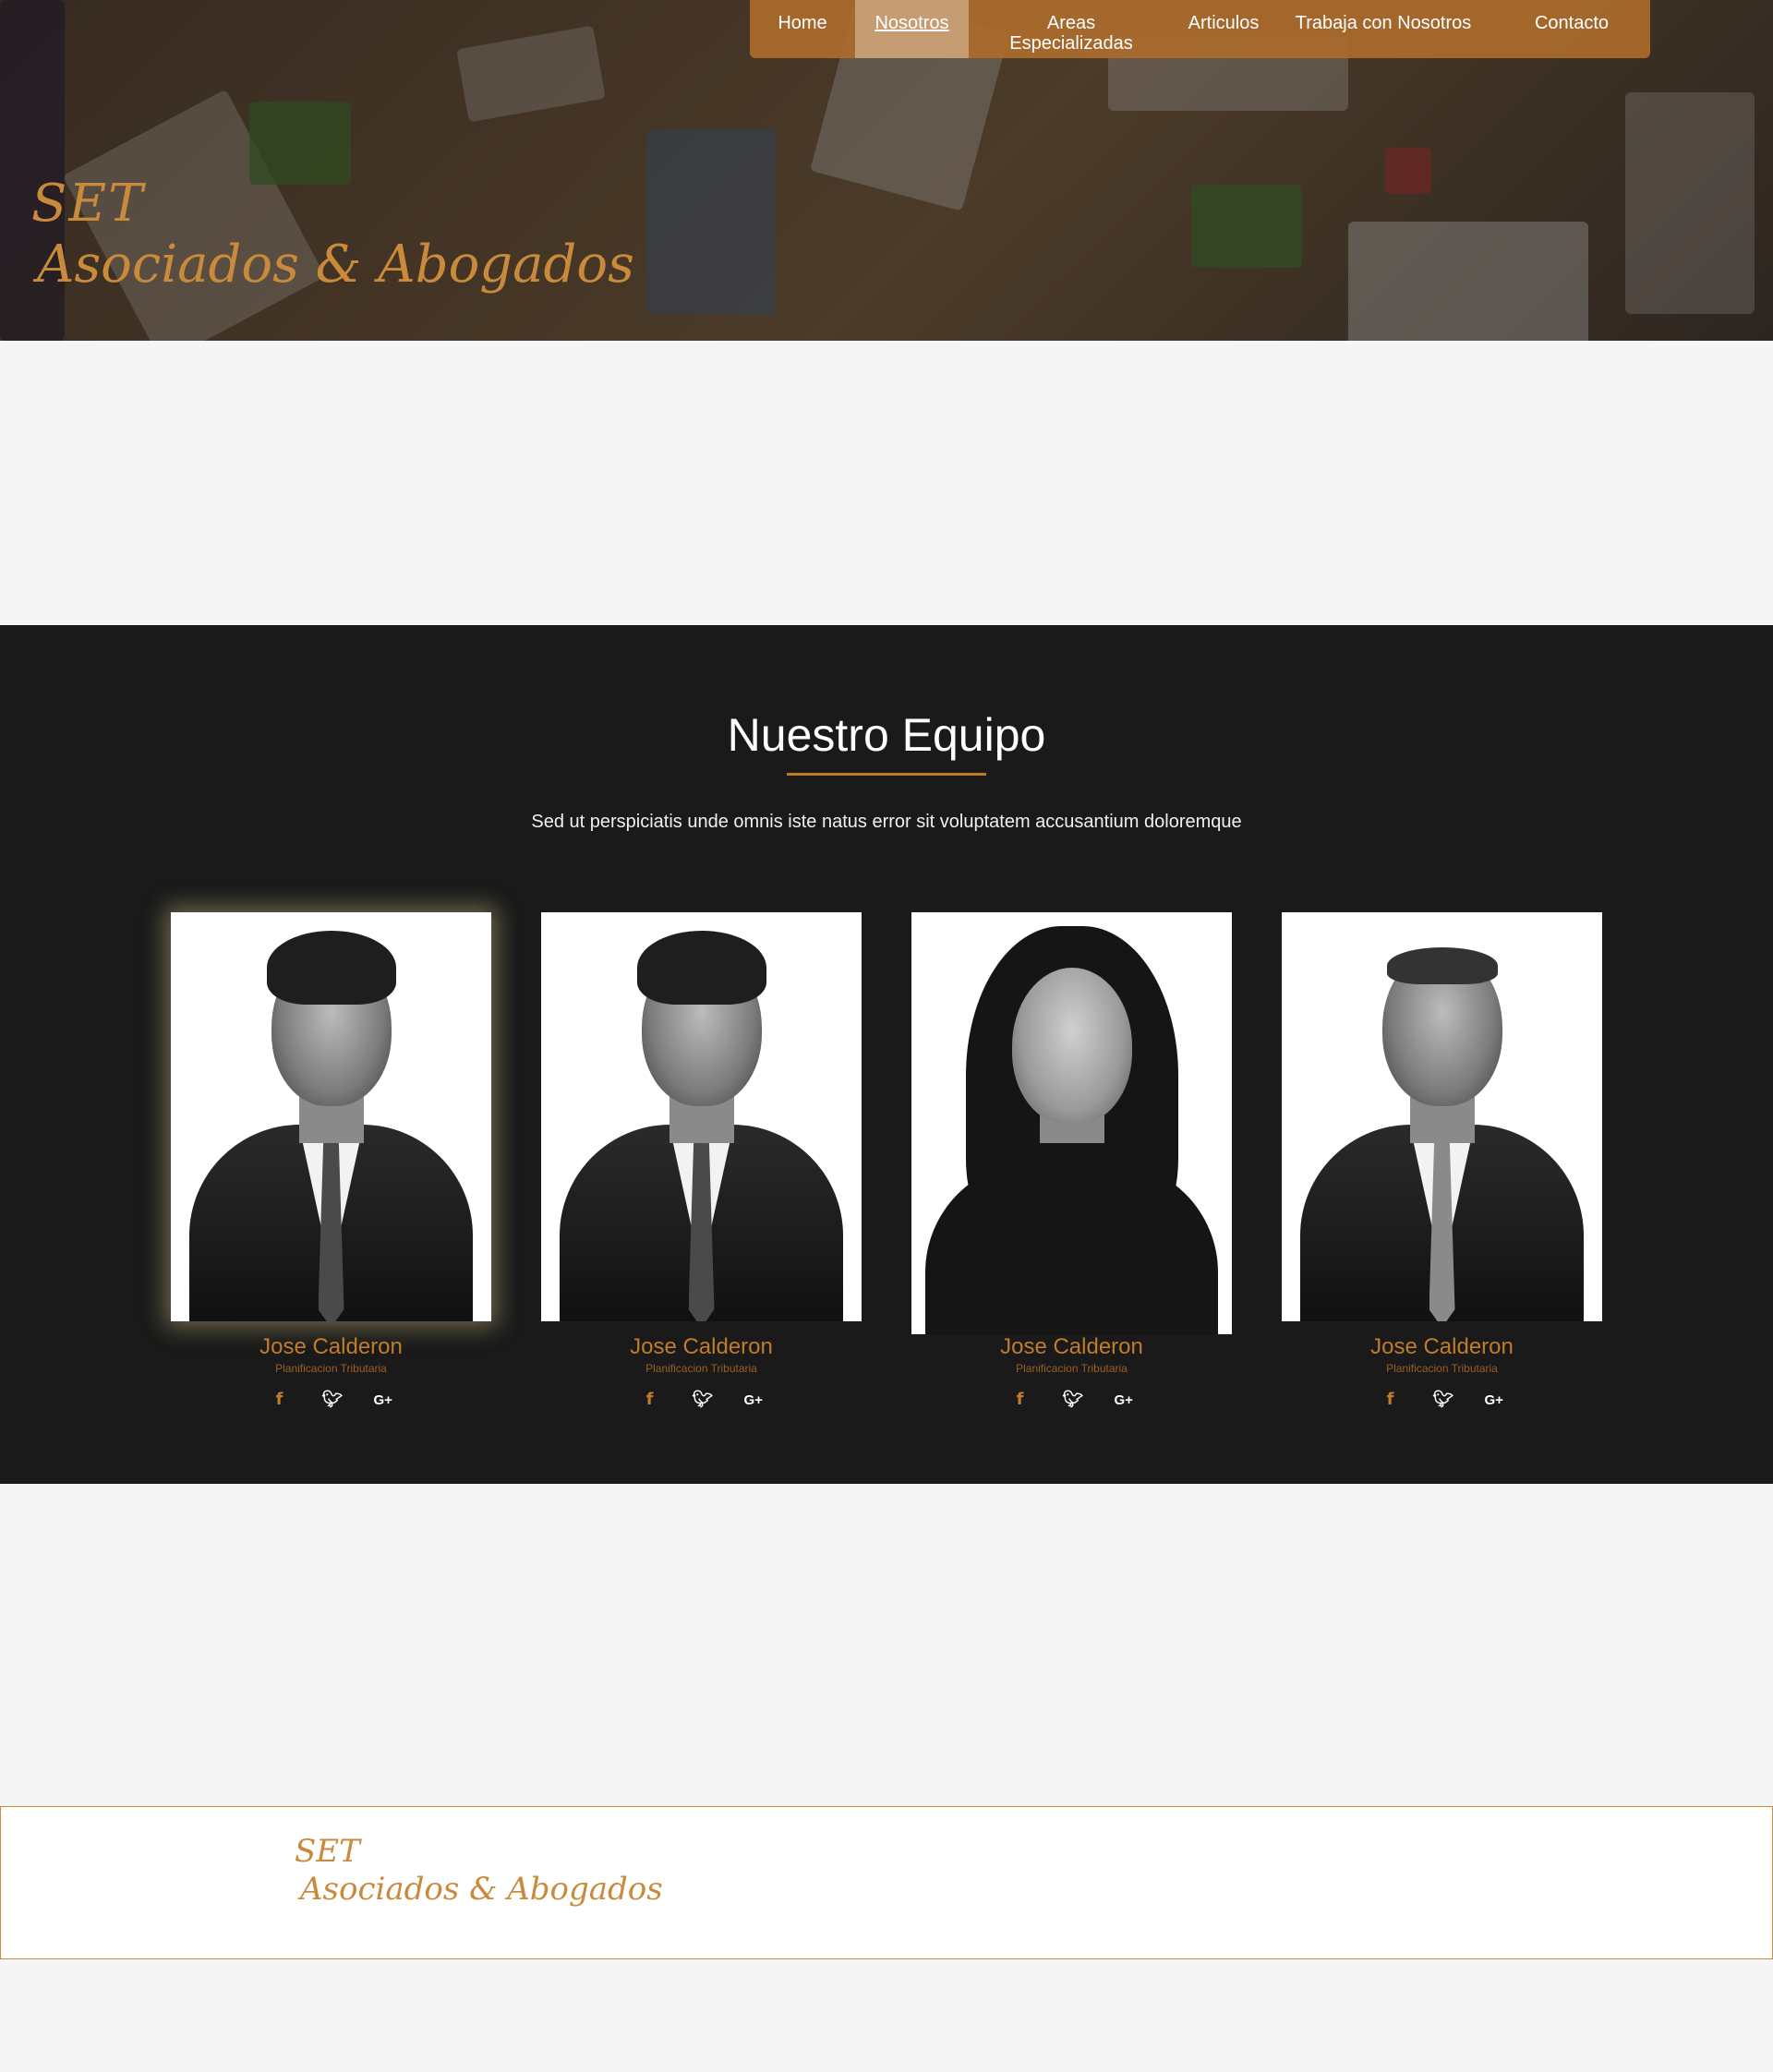 This screenshot has width=1773, height=2072. Describe the element at coordinates (335, 264) in the screenshot. I see `brand-line2: Asociados & Abogados` at that location.